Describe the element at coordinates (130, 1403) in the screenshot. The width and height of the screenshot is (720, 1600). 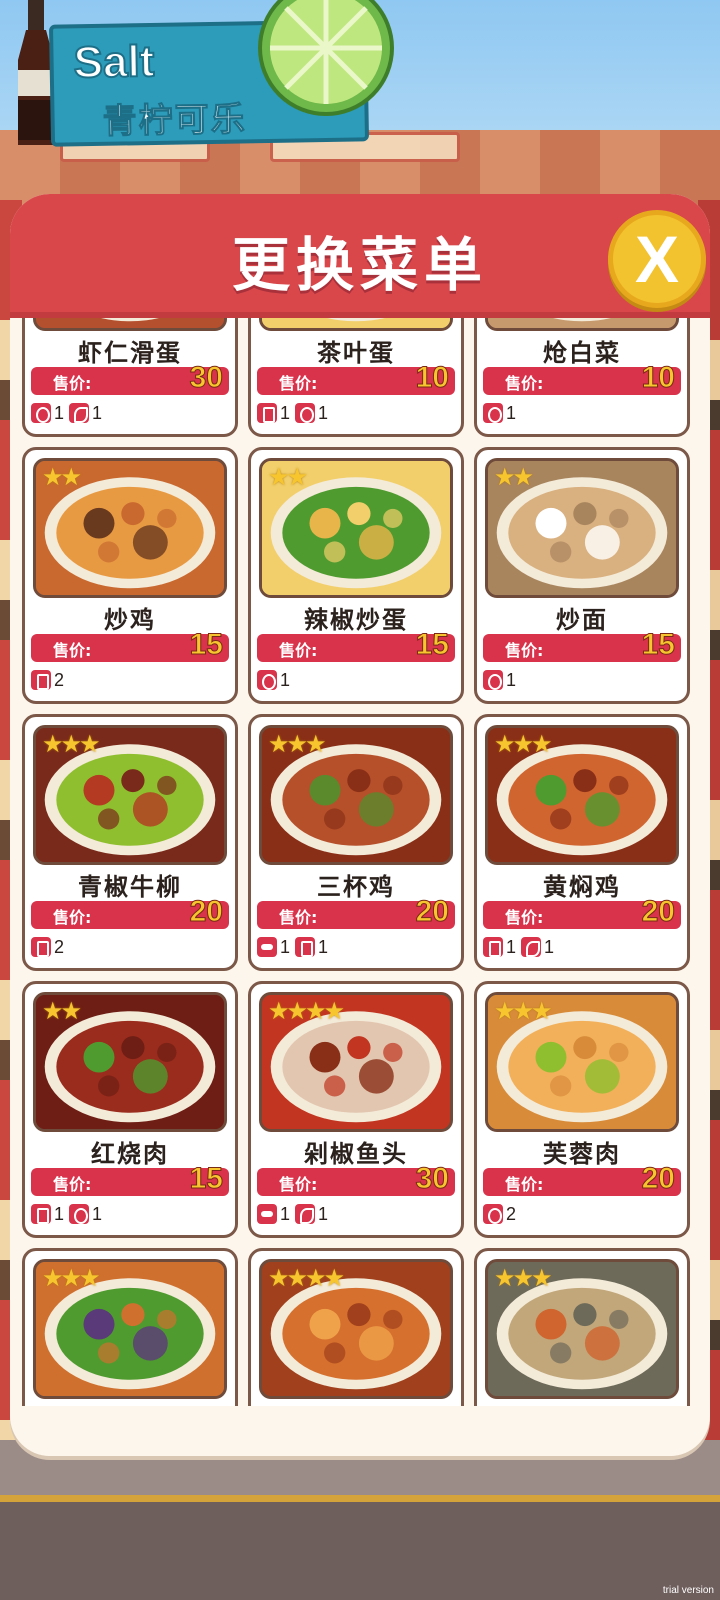
I see `dish-name: 地三鲜` at that location.